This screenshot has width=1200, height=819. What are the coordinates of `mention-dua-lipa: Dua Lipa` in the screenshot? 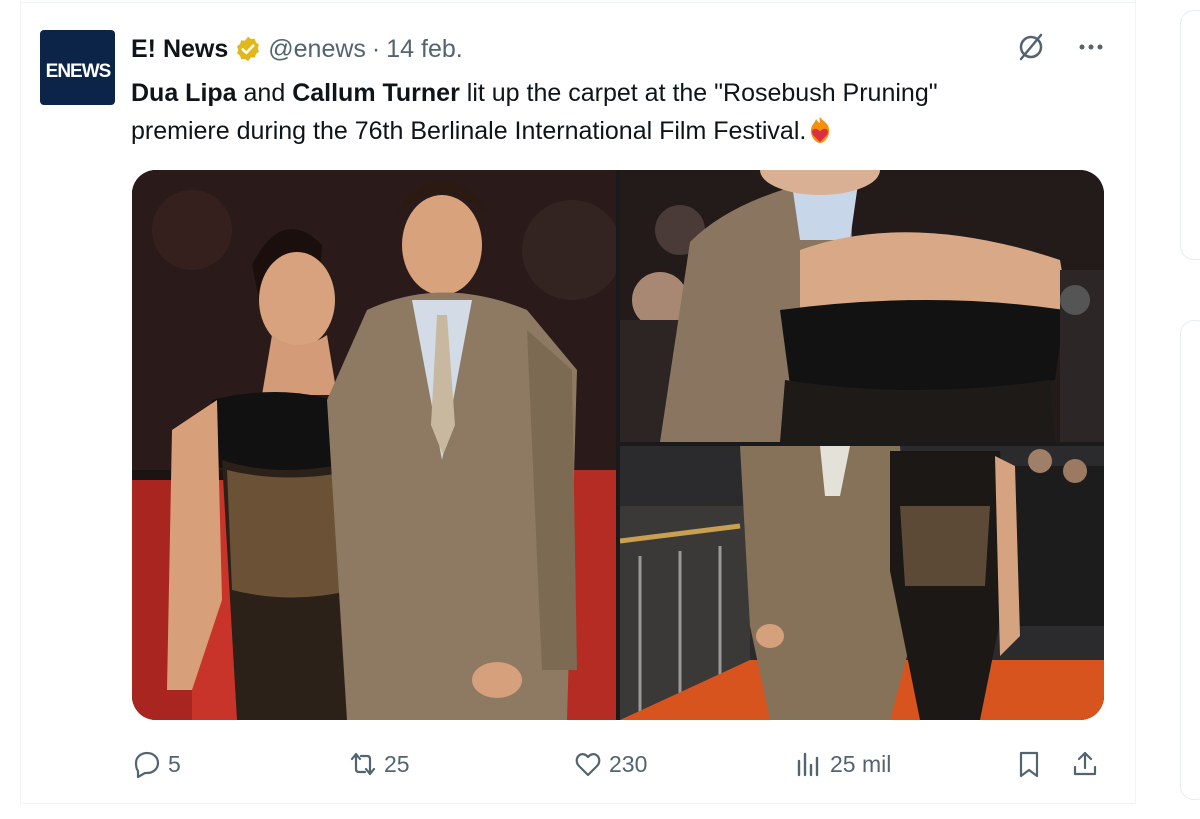 It's located at (184, 93).